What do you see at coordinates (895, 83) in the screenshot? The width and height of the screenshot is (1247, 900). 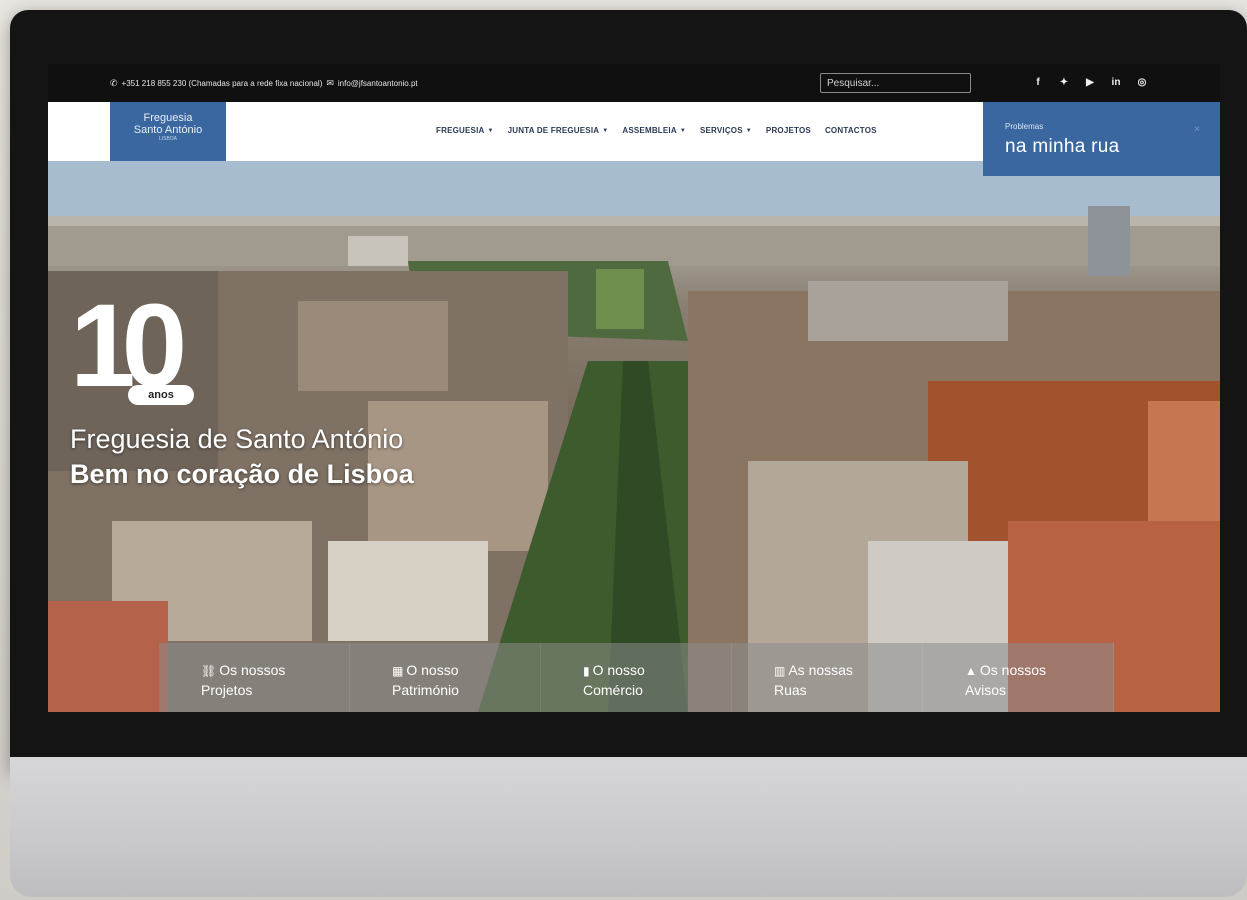 I see `search-input` at bounding box center [895, 83].